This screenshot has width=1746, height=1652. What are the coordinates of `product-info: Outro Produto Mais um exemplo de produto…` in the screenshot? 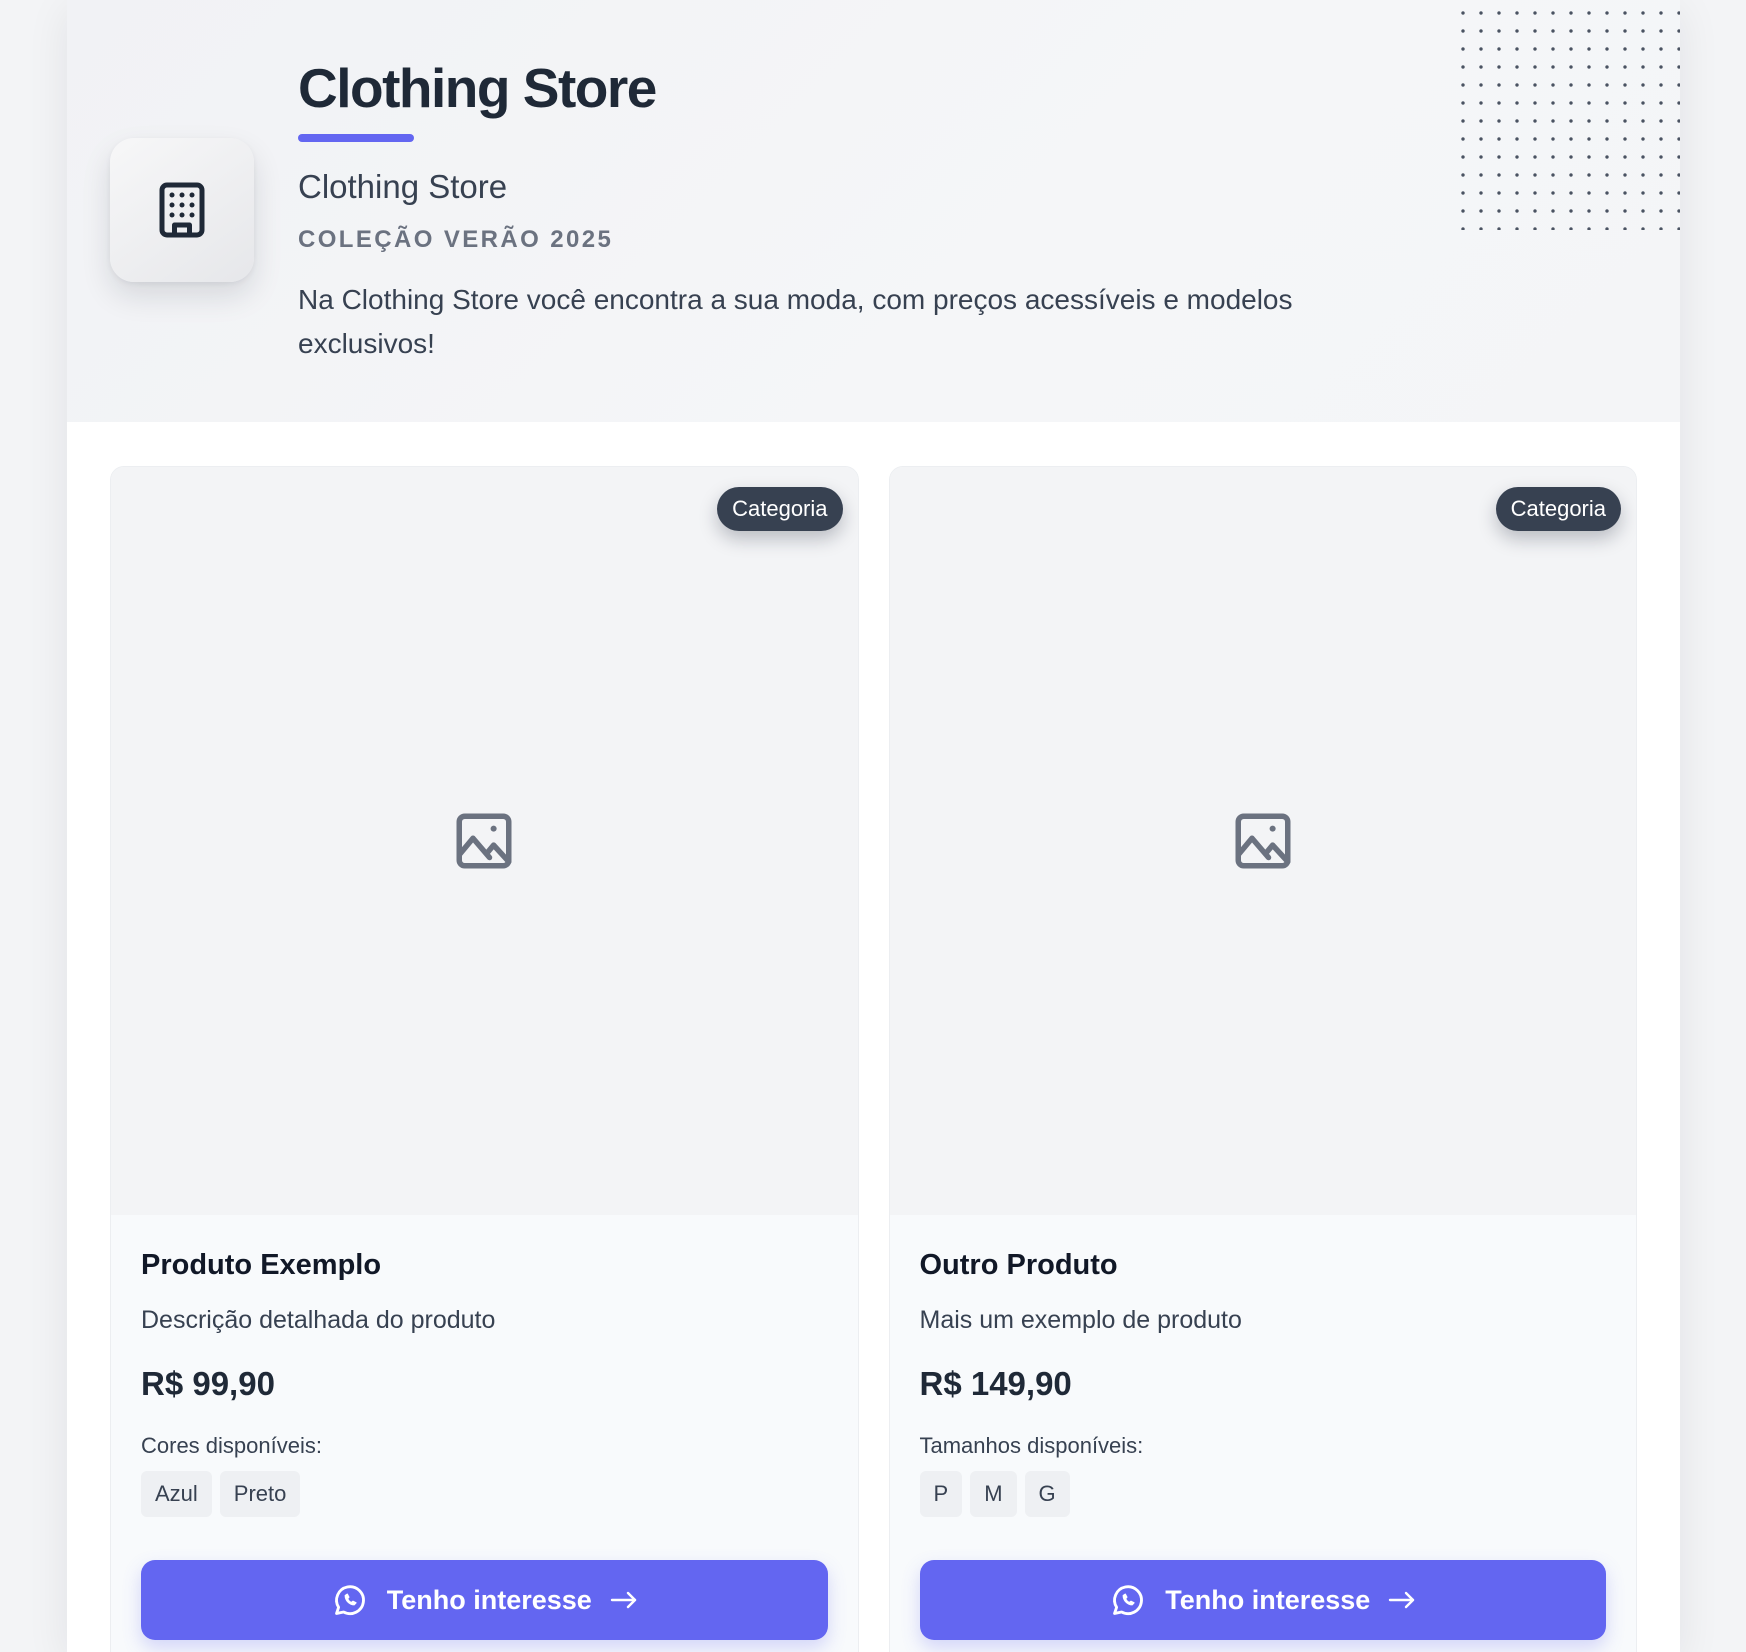 It's located at (1263, 1366).